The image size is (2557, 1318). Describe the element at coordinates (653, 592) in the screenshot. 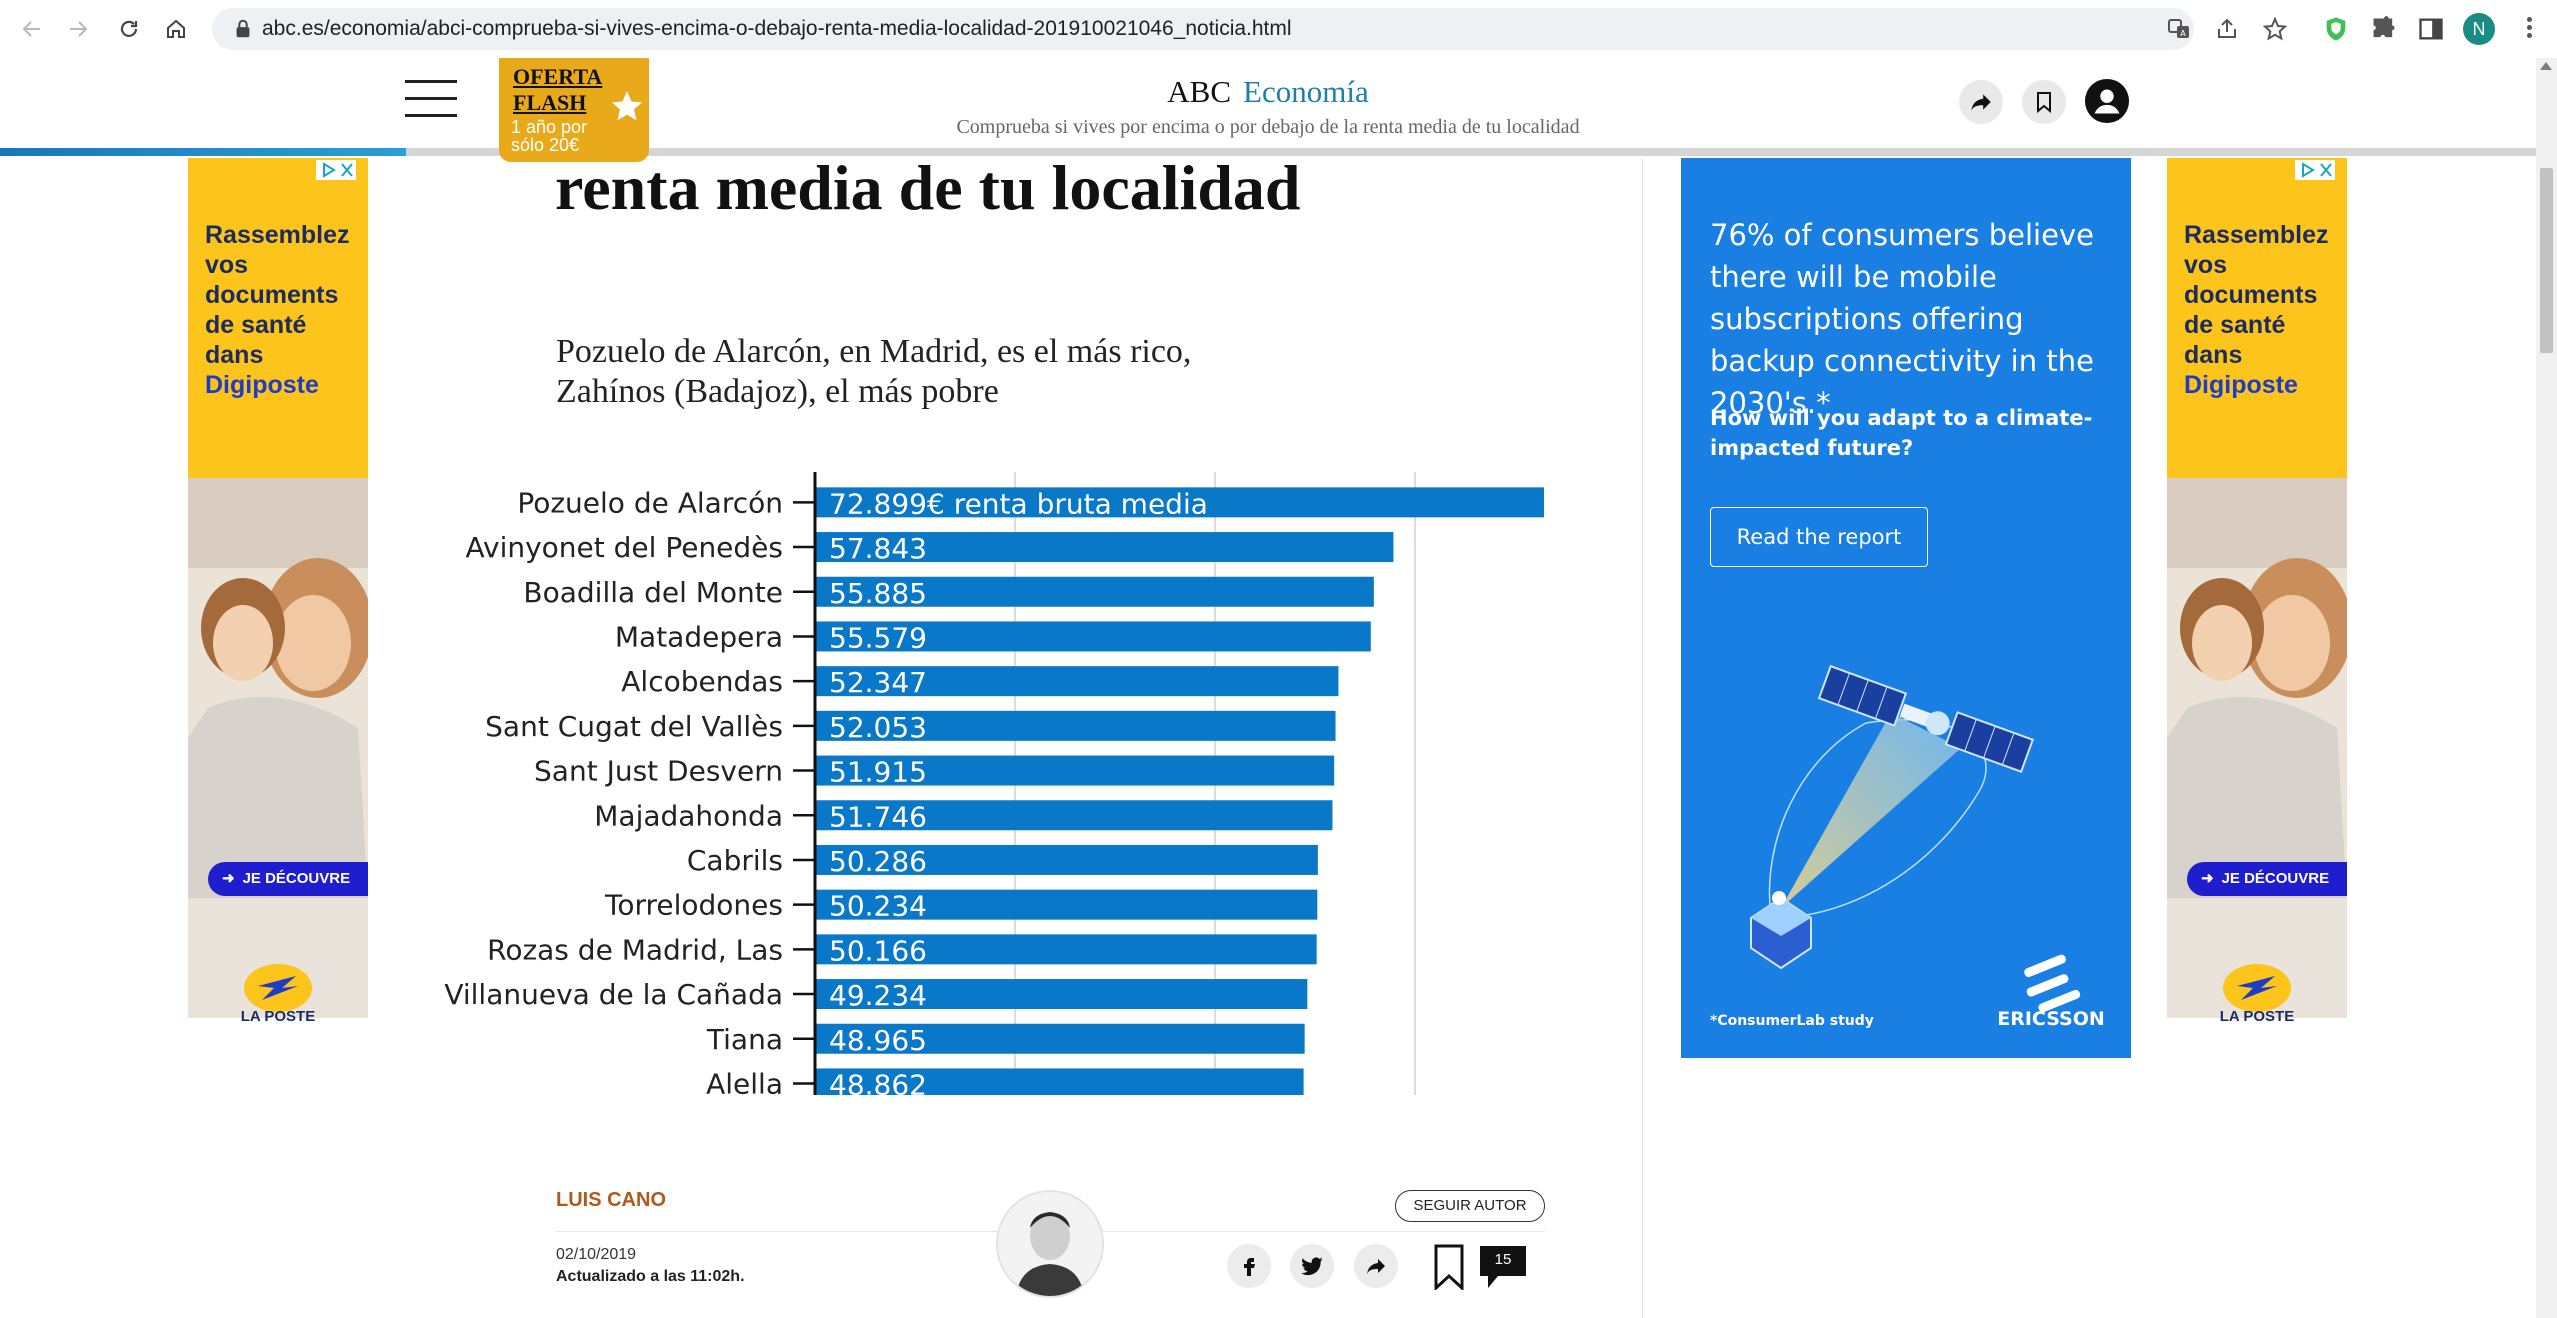

I see `chart-category-label: Boadilla del Monte` at that location.